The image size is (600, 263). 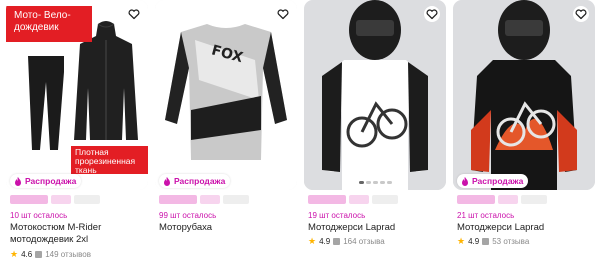 I want to click on rating: ★ 4.6 149 отзывов, so click(x=50, y=254).